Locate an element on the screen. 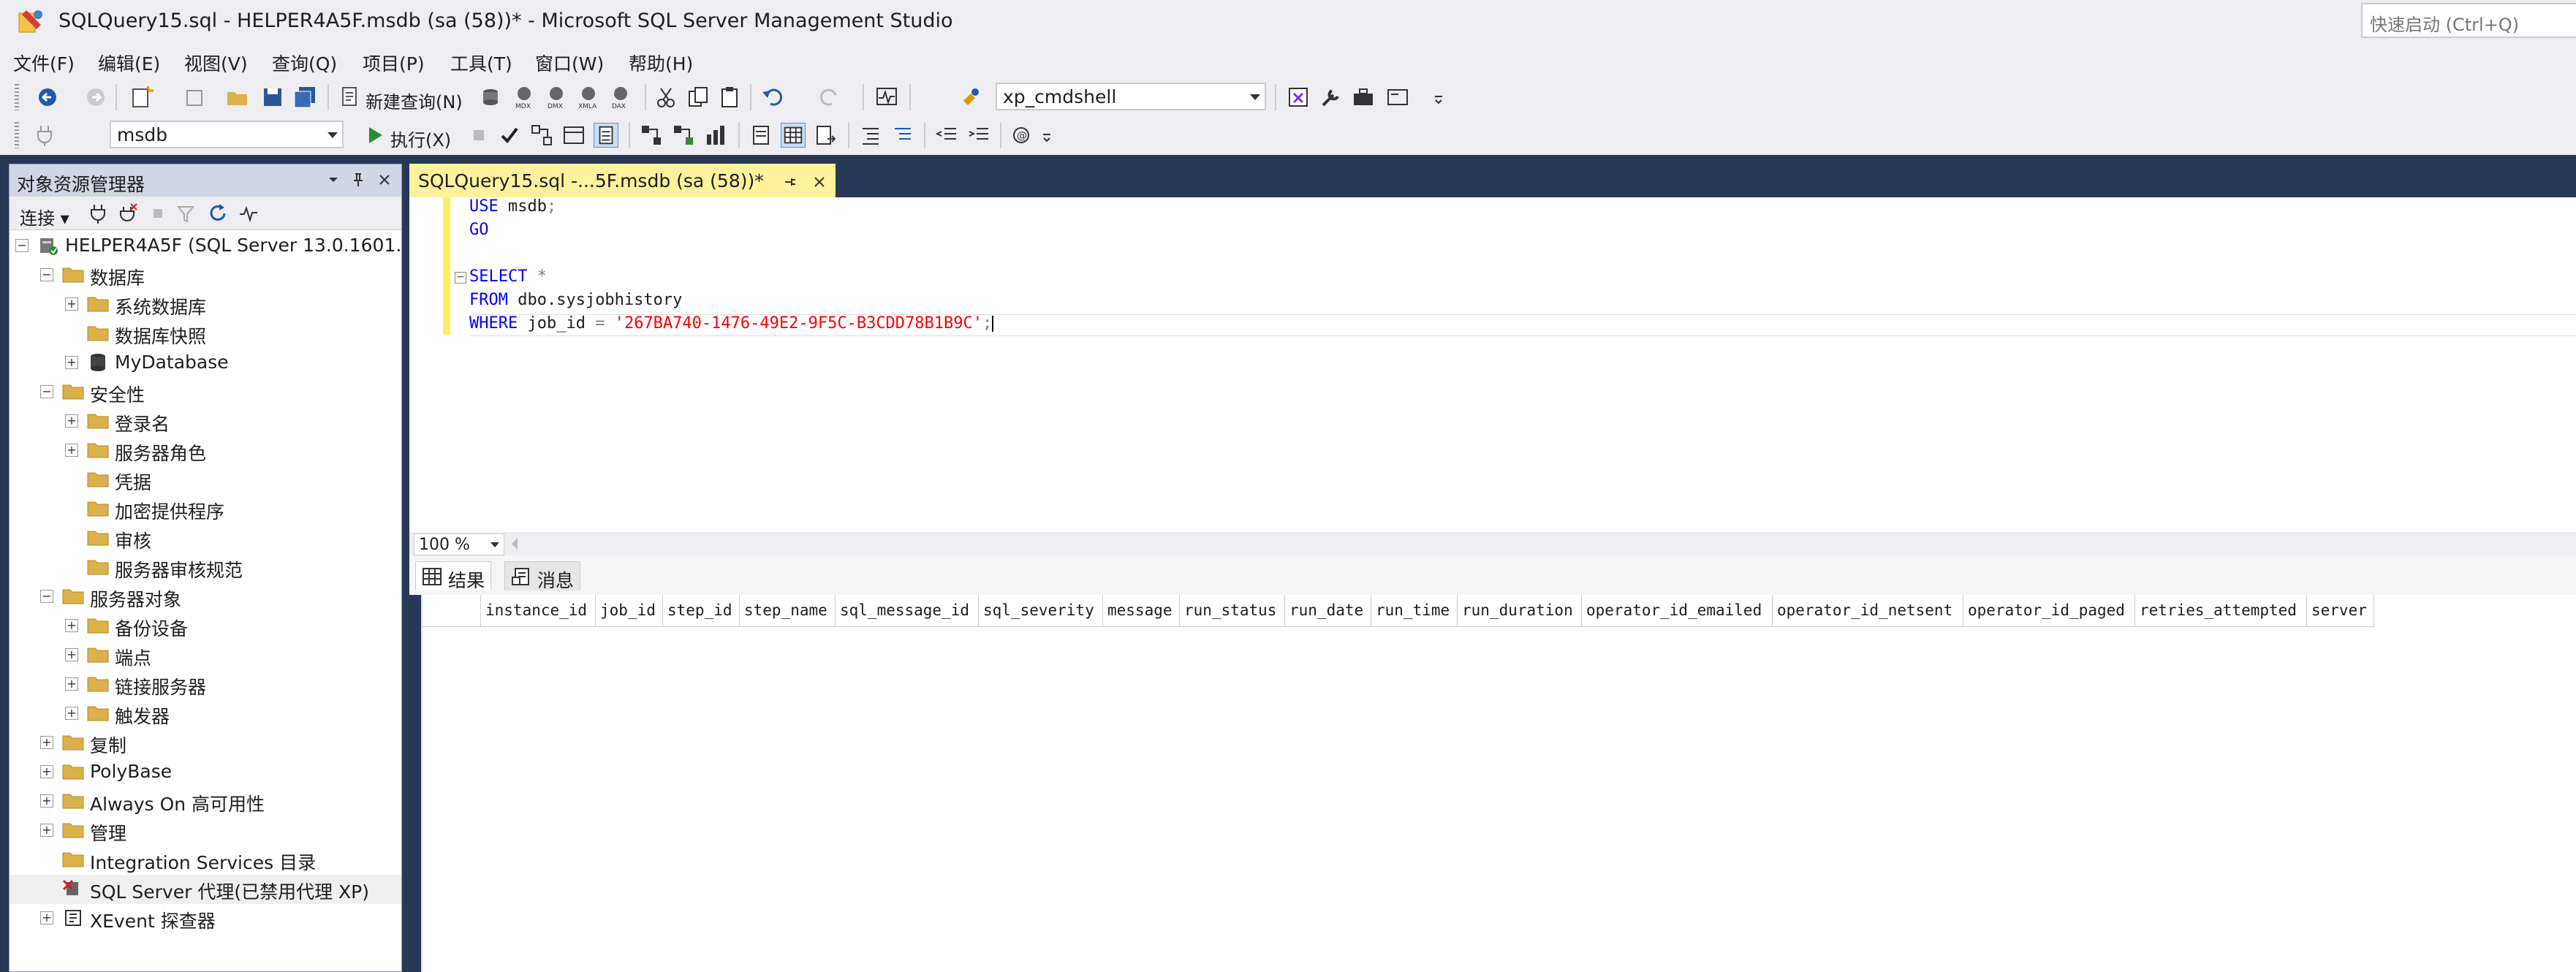 This screenshot has width=2576, height=972. increase-indent-icon is located at coordinates (978, 135).